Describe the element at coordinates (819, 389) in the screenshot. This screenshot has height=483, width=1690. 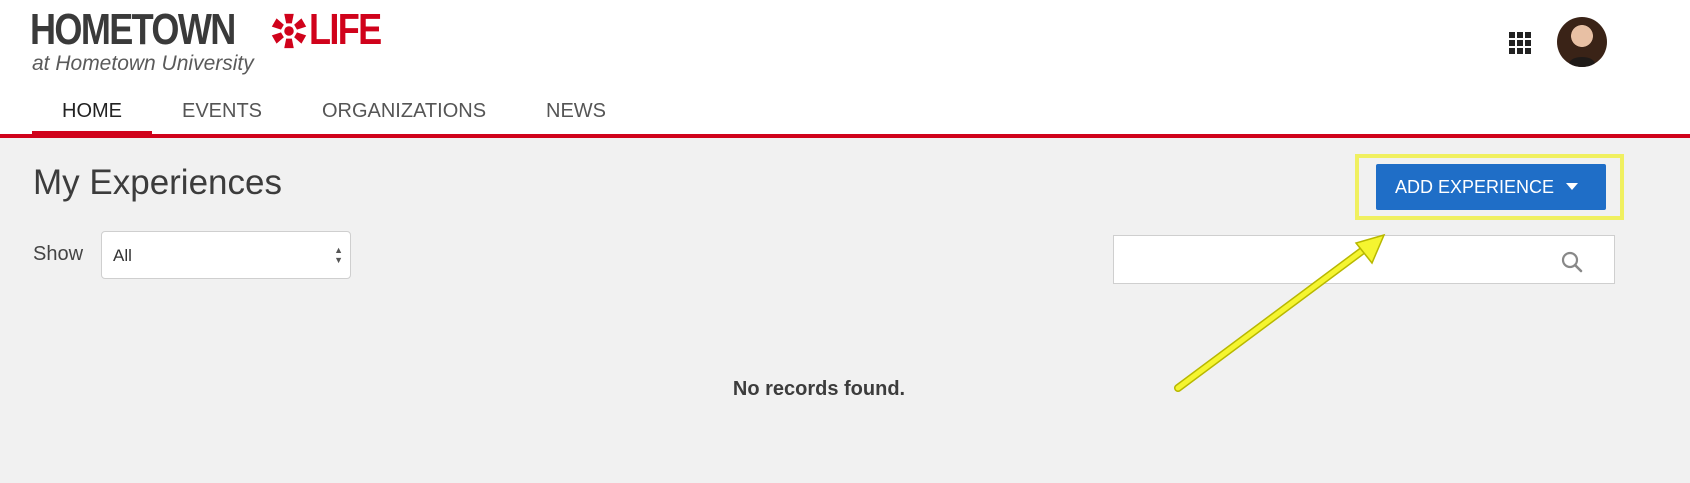
I see `empty-state-message: No records found.` at that location.